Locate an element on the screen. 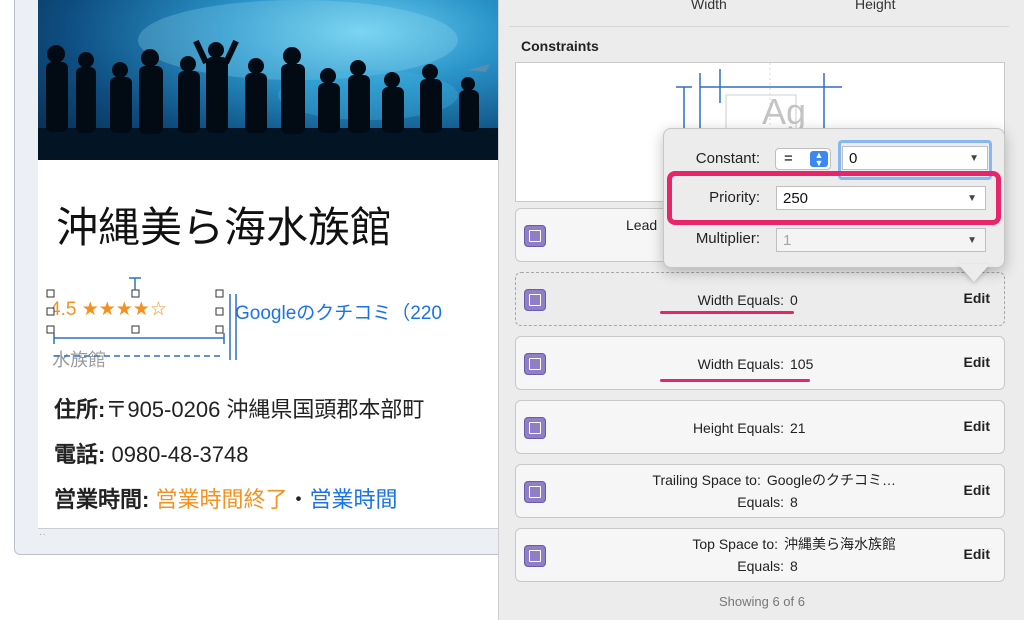  relation-select: = ▲ ▼ is located at coordinates (803, 159).